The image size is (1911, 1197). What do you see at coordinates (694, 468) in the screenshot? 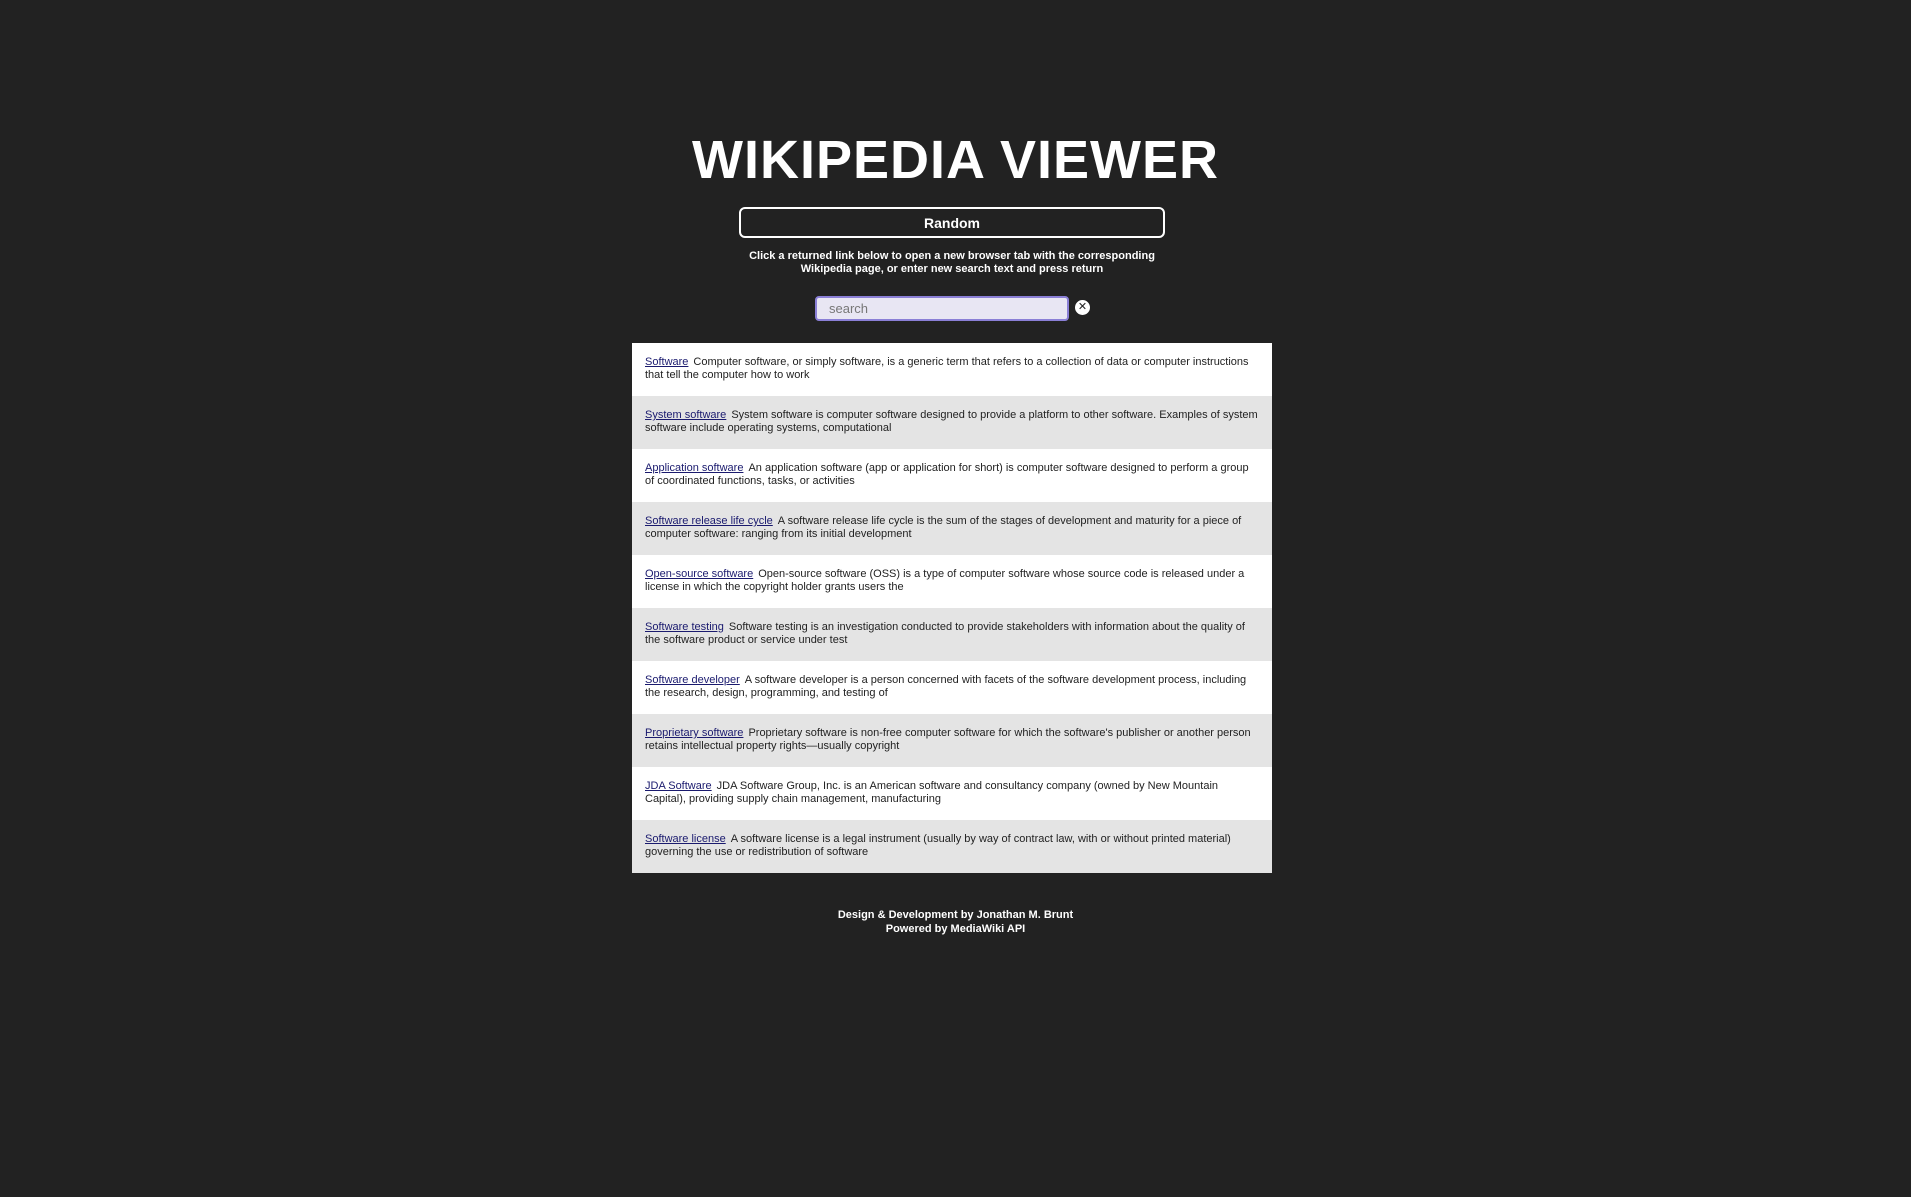
I see `result-link: Application software` at bounding box center [694, 468].